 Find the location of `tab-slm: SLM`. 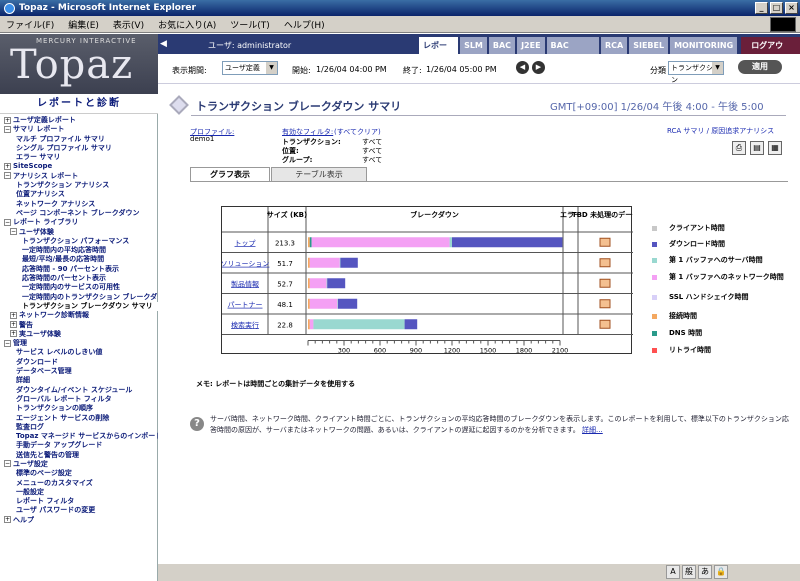

tab-slm: SLM is located at coordinates (473, 45).